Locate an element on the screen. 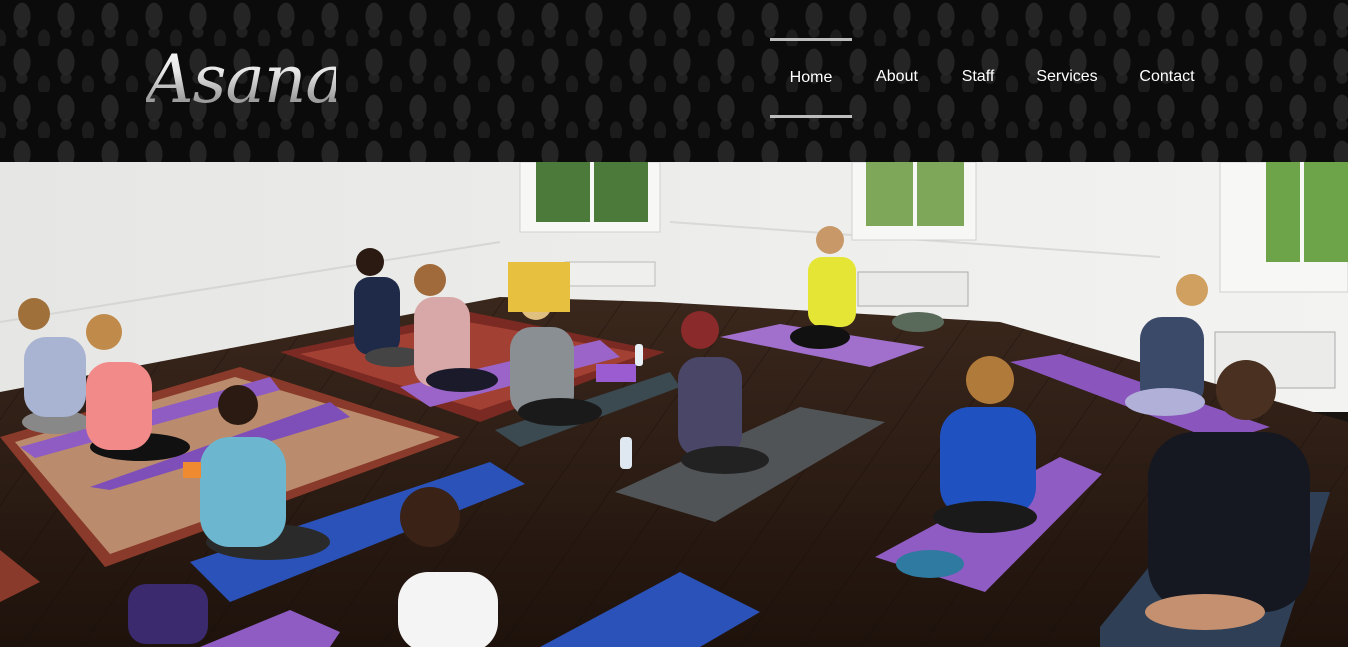 The width and height of the screenshot is (1348, 647). yoga-bag is located at coordinates (168, 614).